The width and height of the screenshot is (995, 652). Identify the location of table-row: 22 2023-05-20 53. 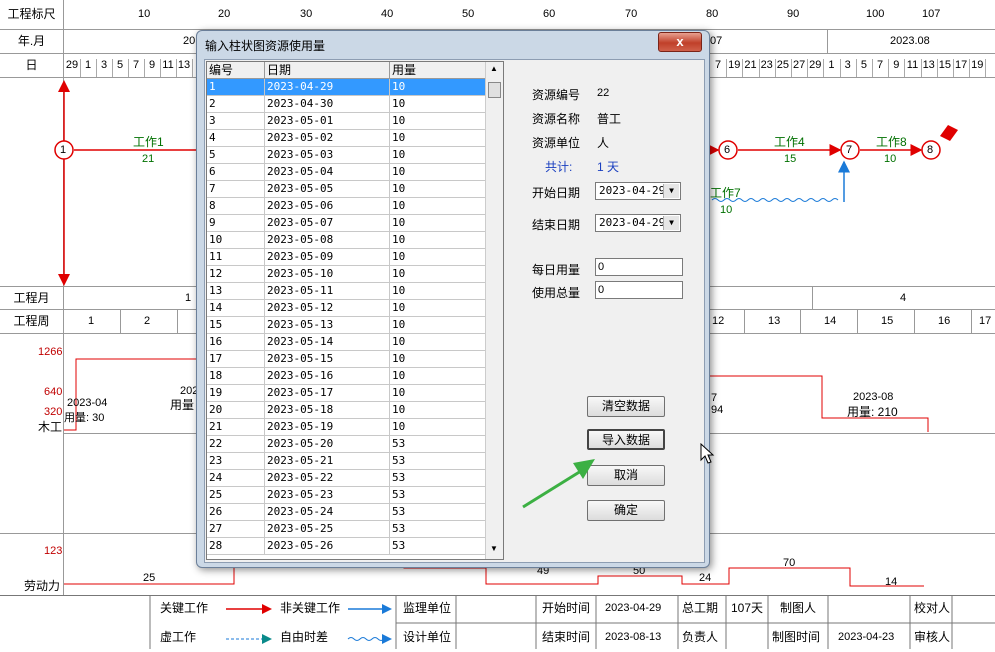
(346, 444).